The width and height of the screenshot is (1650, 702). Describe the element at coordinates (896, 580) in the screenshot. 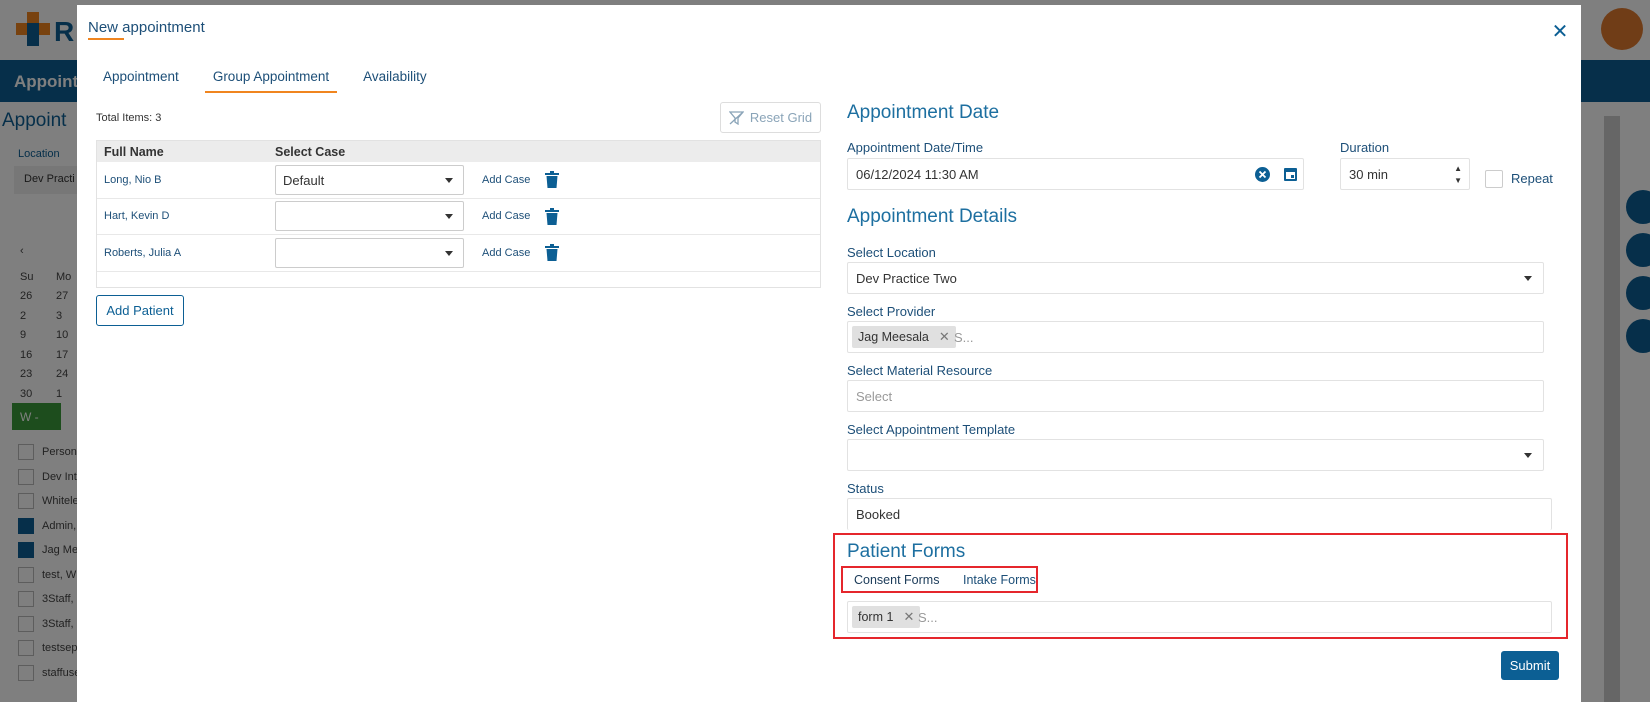

I see `tab-consent-forms: Consent Forms` at that location.